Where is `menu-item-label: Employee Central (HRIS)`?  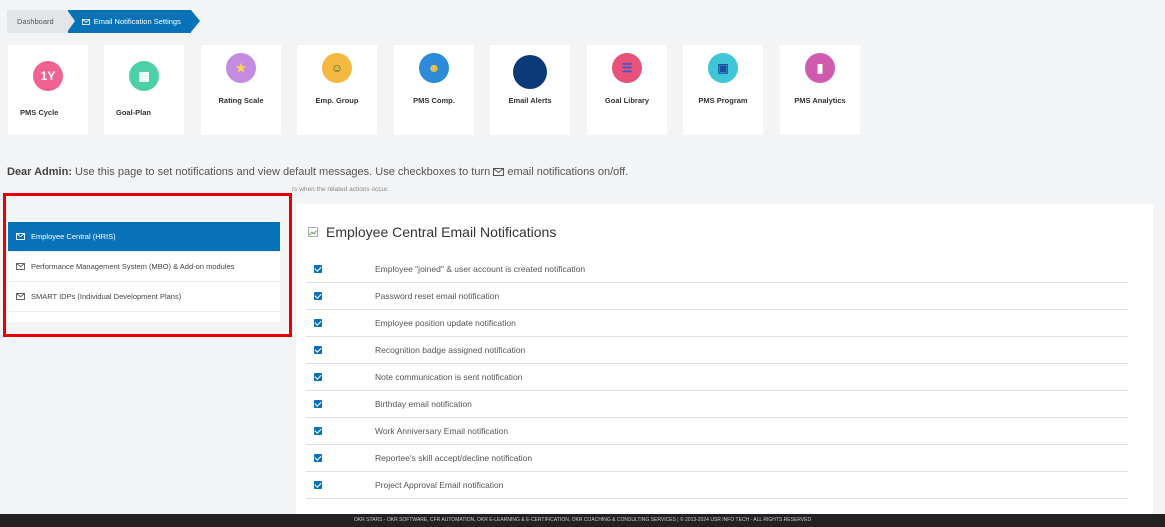 menu-item-label: Employee Central (HRIS) is located at coordinates (73, 236).